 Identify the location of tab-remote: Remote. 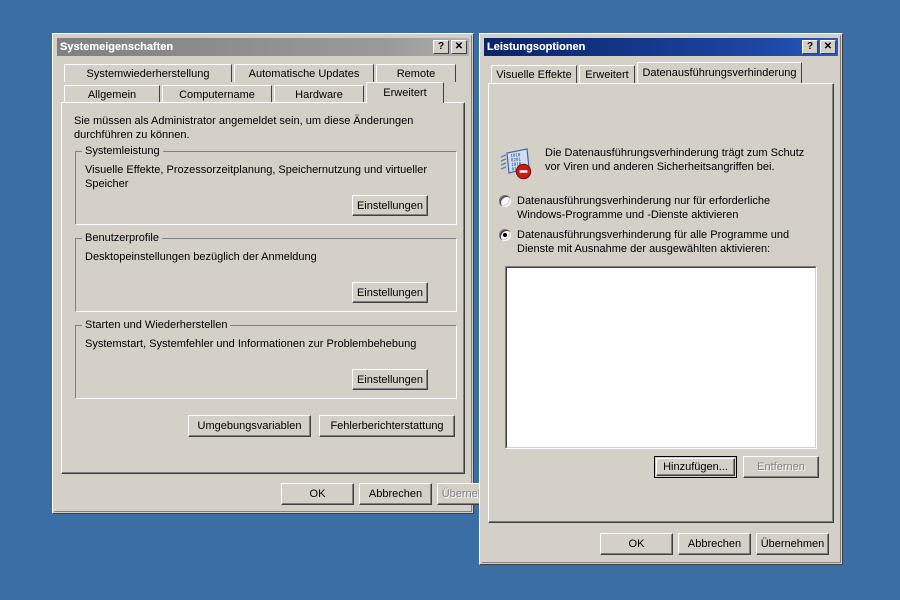
(416, 73).